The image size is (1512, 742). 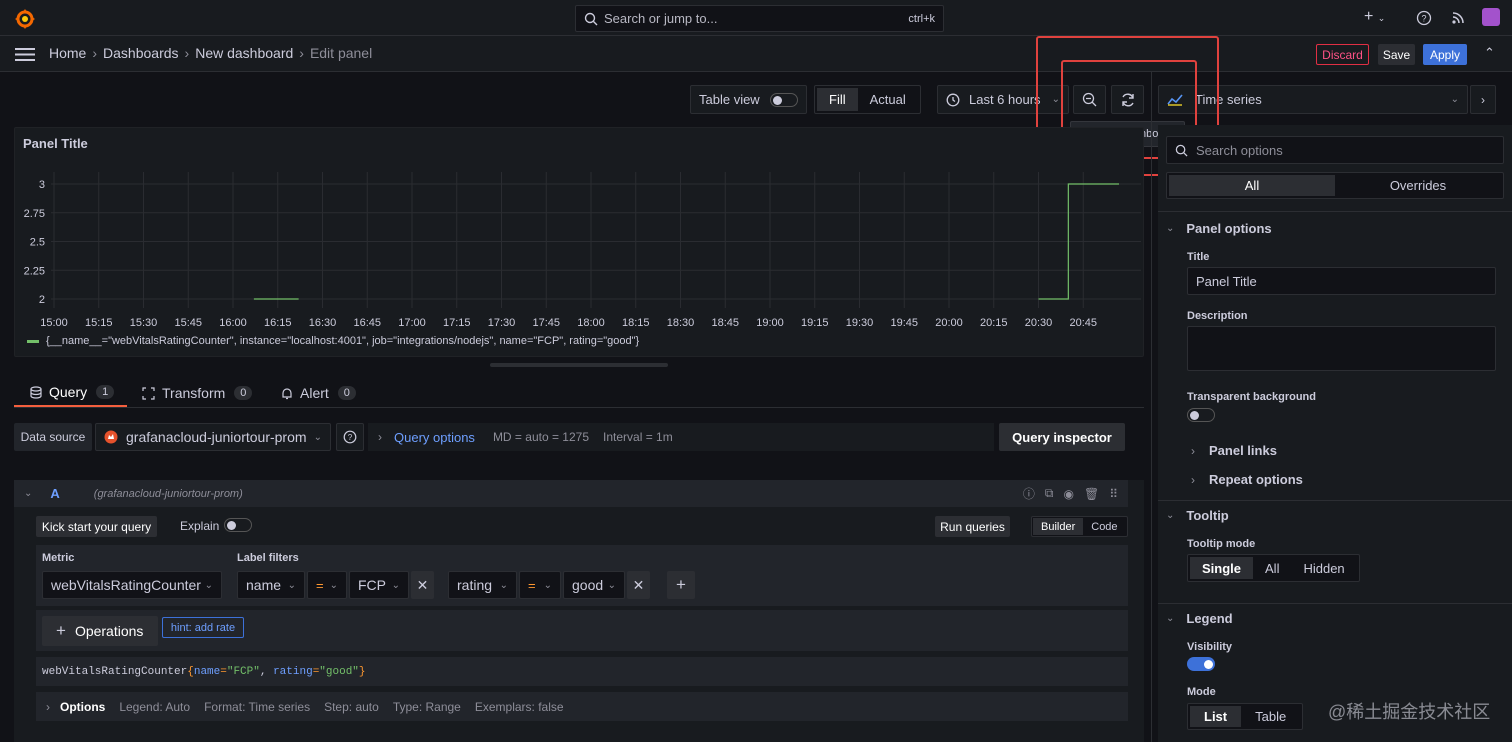 What do you see at coordinates (1374, 17) in the screenshot?
I see `add-icon: + ⌄` at bounding box center [1374, 17].